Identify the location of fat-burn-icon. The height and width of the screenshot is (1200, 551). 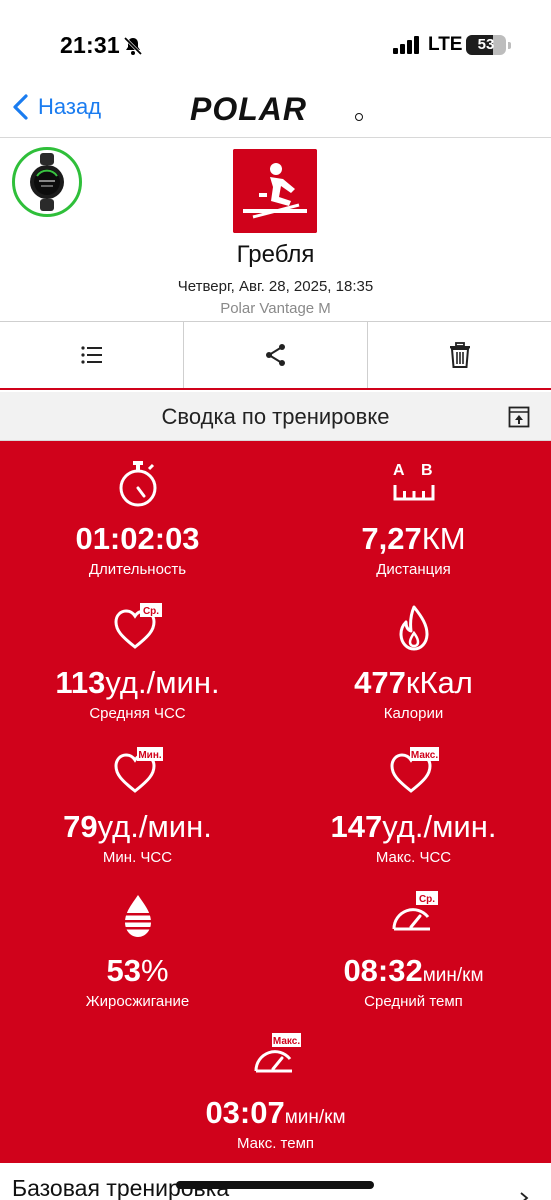
(137, 916).